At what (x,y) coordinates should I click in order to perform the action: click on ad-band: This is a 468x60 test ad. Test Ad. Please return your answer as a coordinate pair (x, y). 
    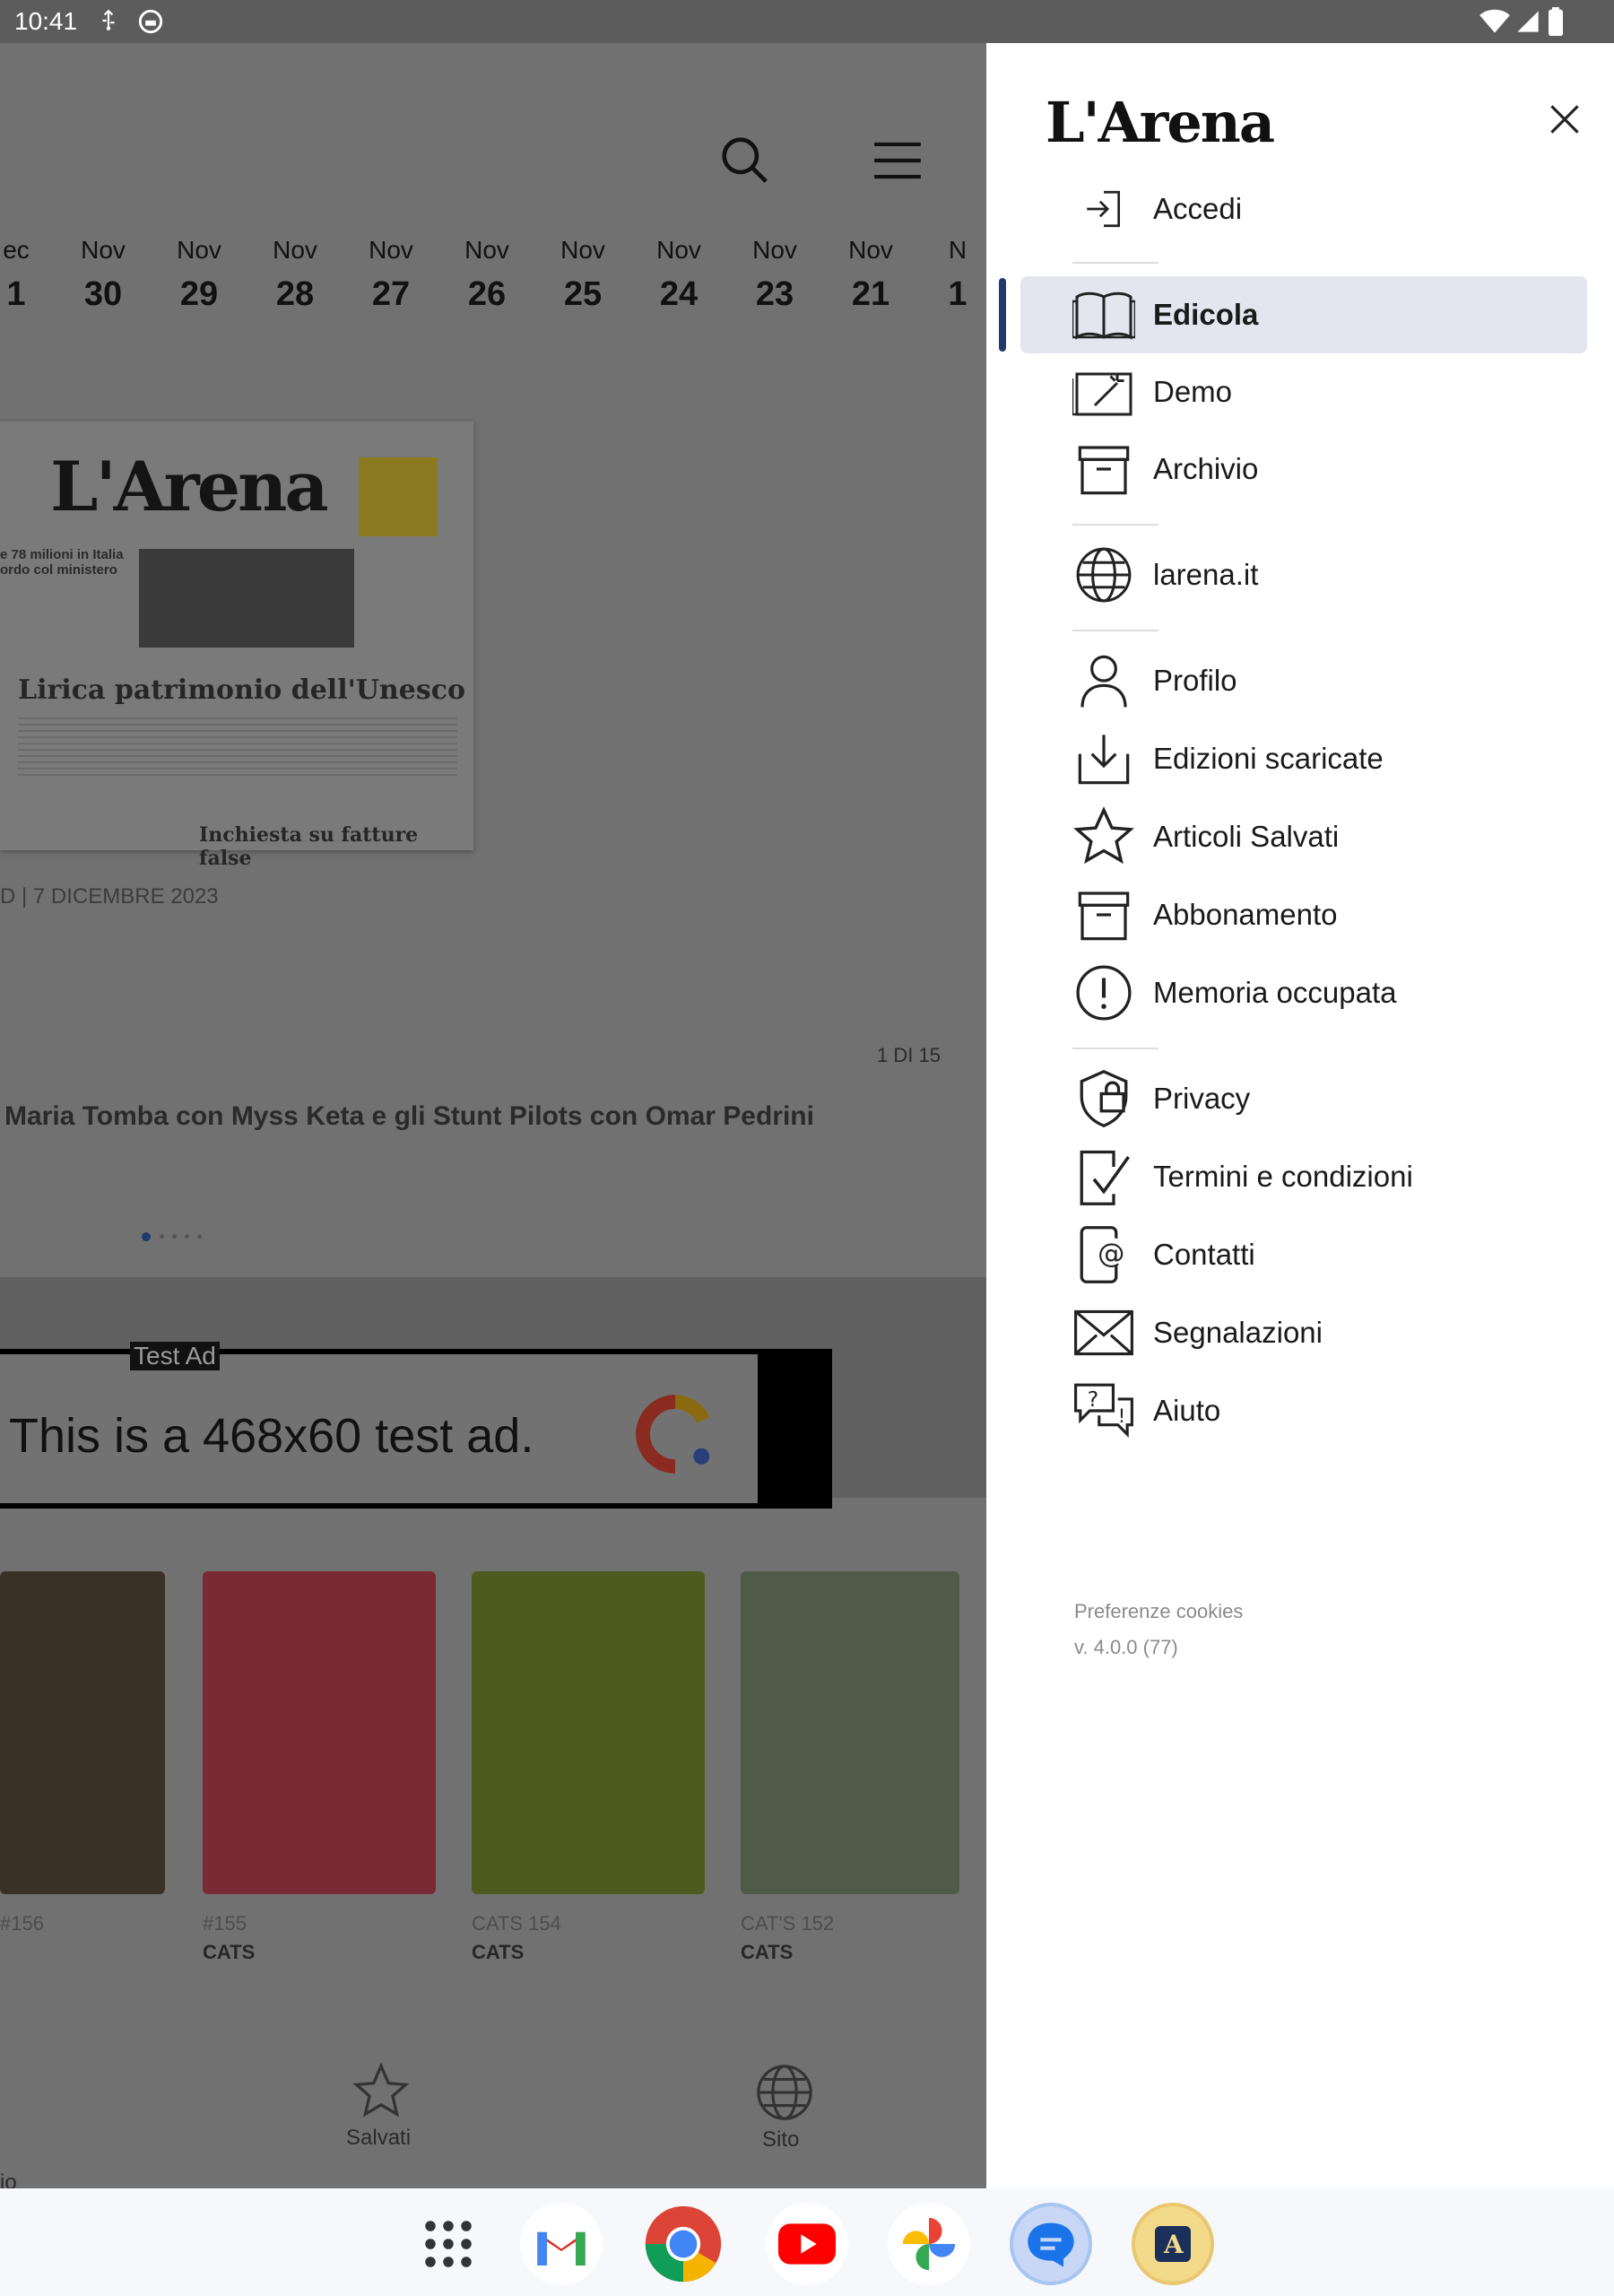
    Looking at the image, I should click on (493, 1393).